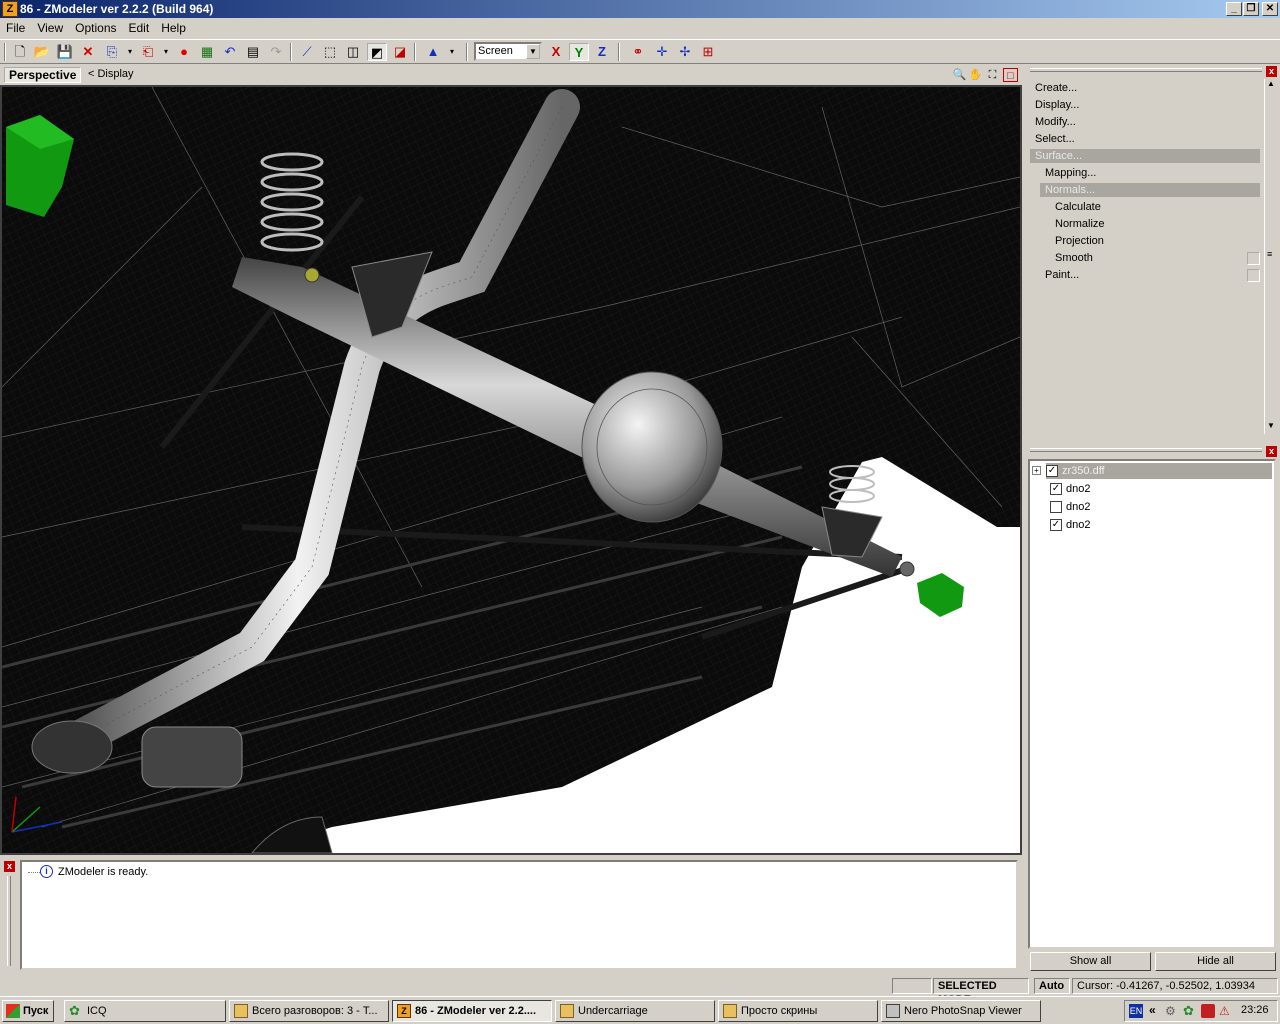  What do you see at coordinates (1270, 9) in the screenshot?
I see `close-button: ✕` at bounding box center [1270, 9].